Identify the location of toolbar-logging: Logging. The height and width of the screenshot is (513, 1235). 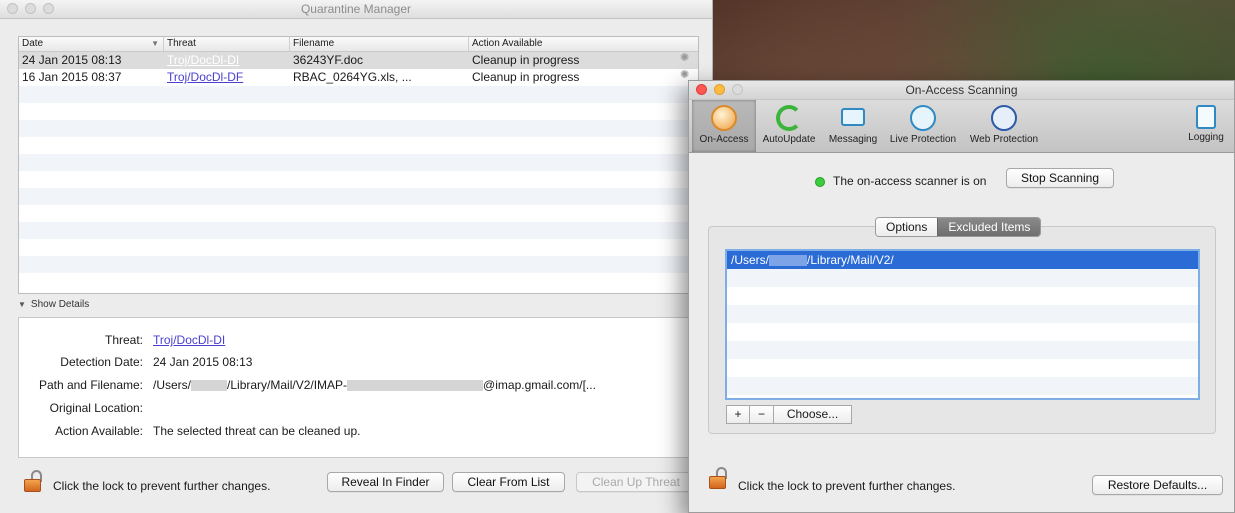
(1206, 126).